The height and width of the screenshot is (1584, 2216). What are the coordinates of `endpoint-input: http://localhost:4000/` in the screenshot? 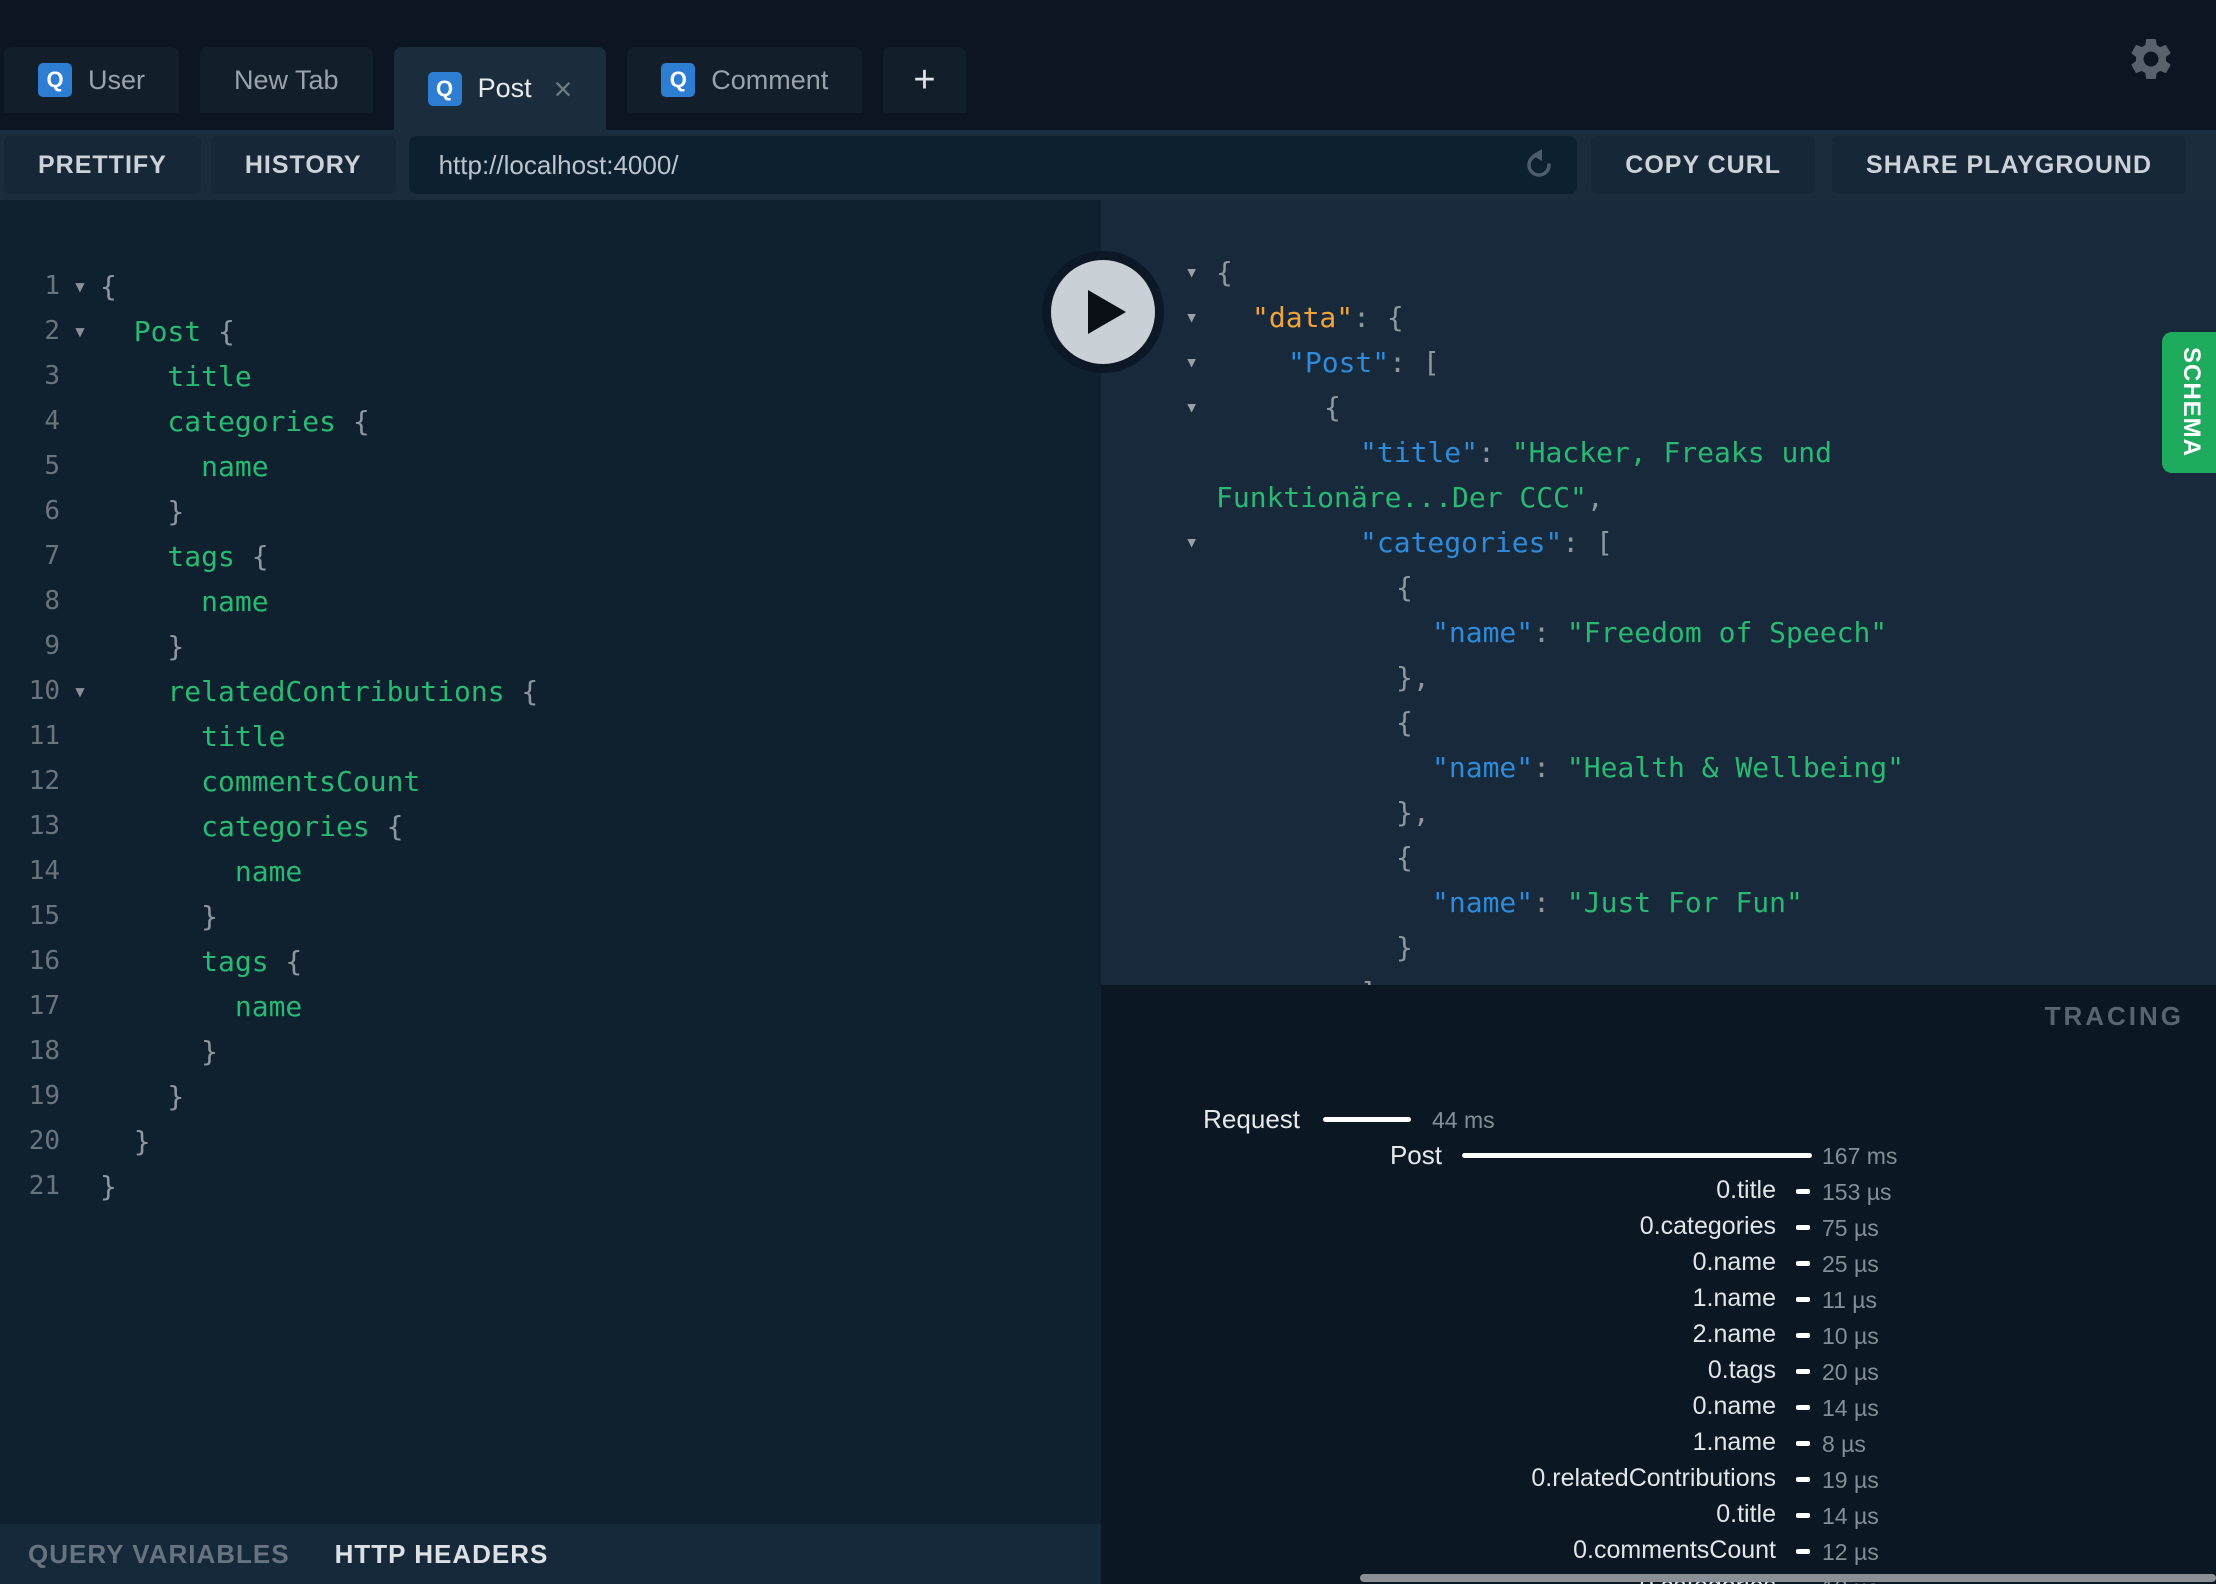 It's located at (993, 165).